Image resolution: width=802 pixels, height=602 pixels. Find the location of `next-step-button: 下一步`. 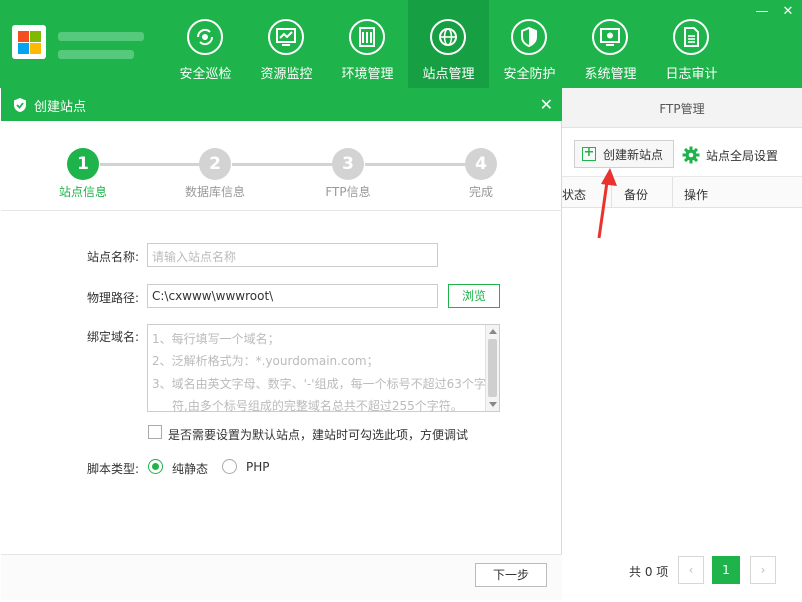

next-step-button: 下一步 is located at coordinates (511, 575).